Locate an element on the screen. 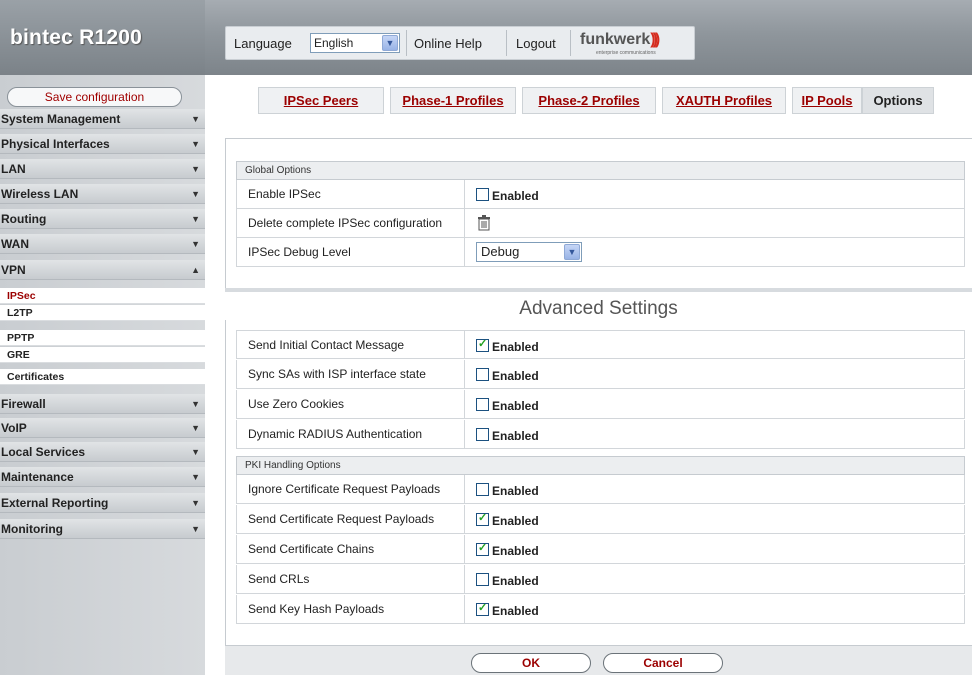 This screenshot has height=675, width=972. brand-area: bintec R1200 is located at coordinates (102, 37).